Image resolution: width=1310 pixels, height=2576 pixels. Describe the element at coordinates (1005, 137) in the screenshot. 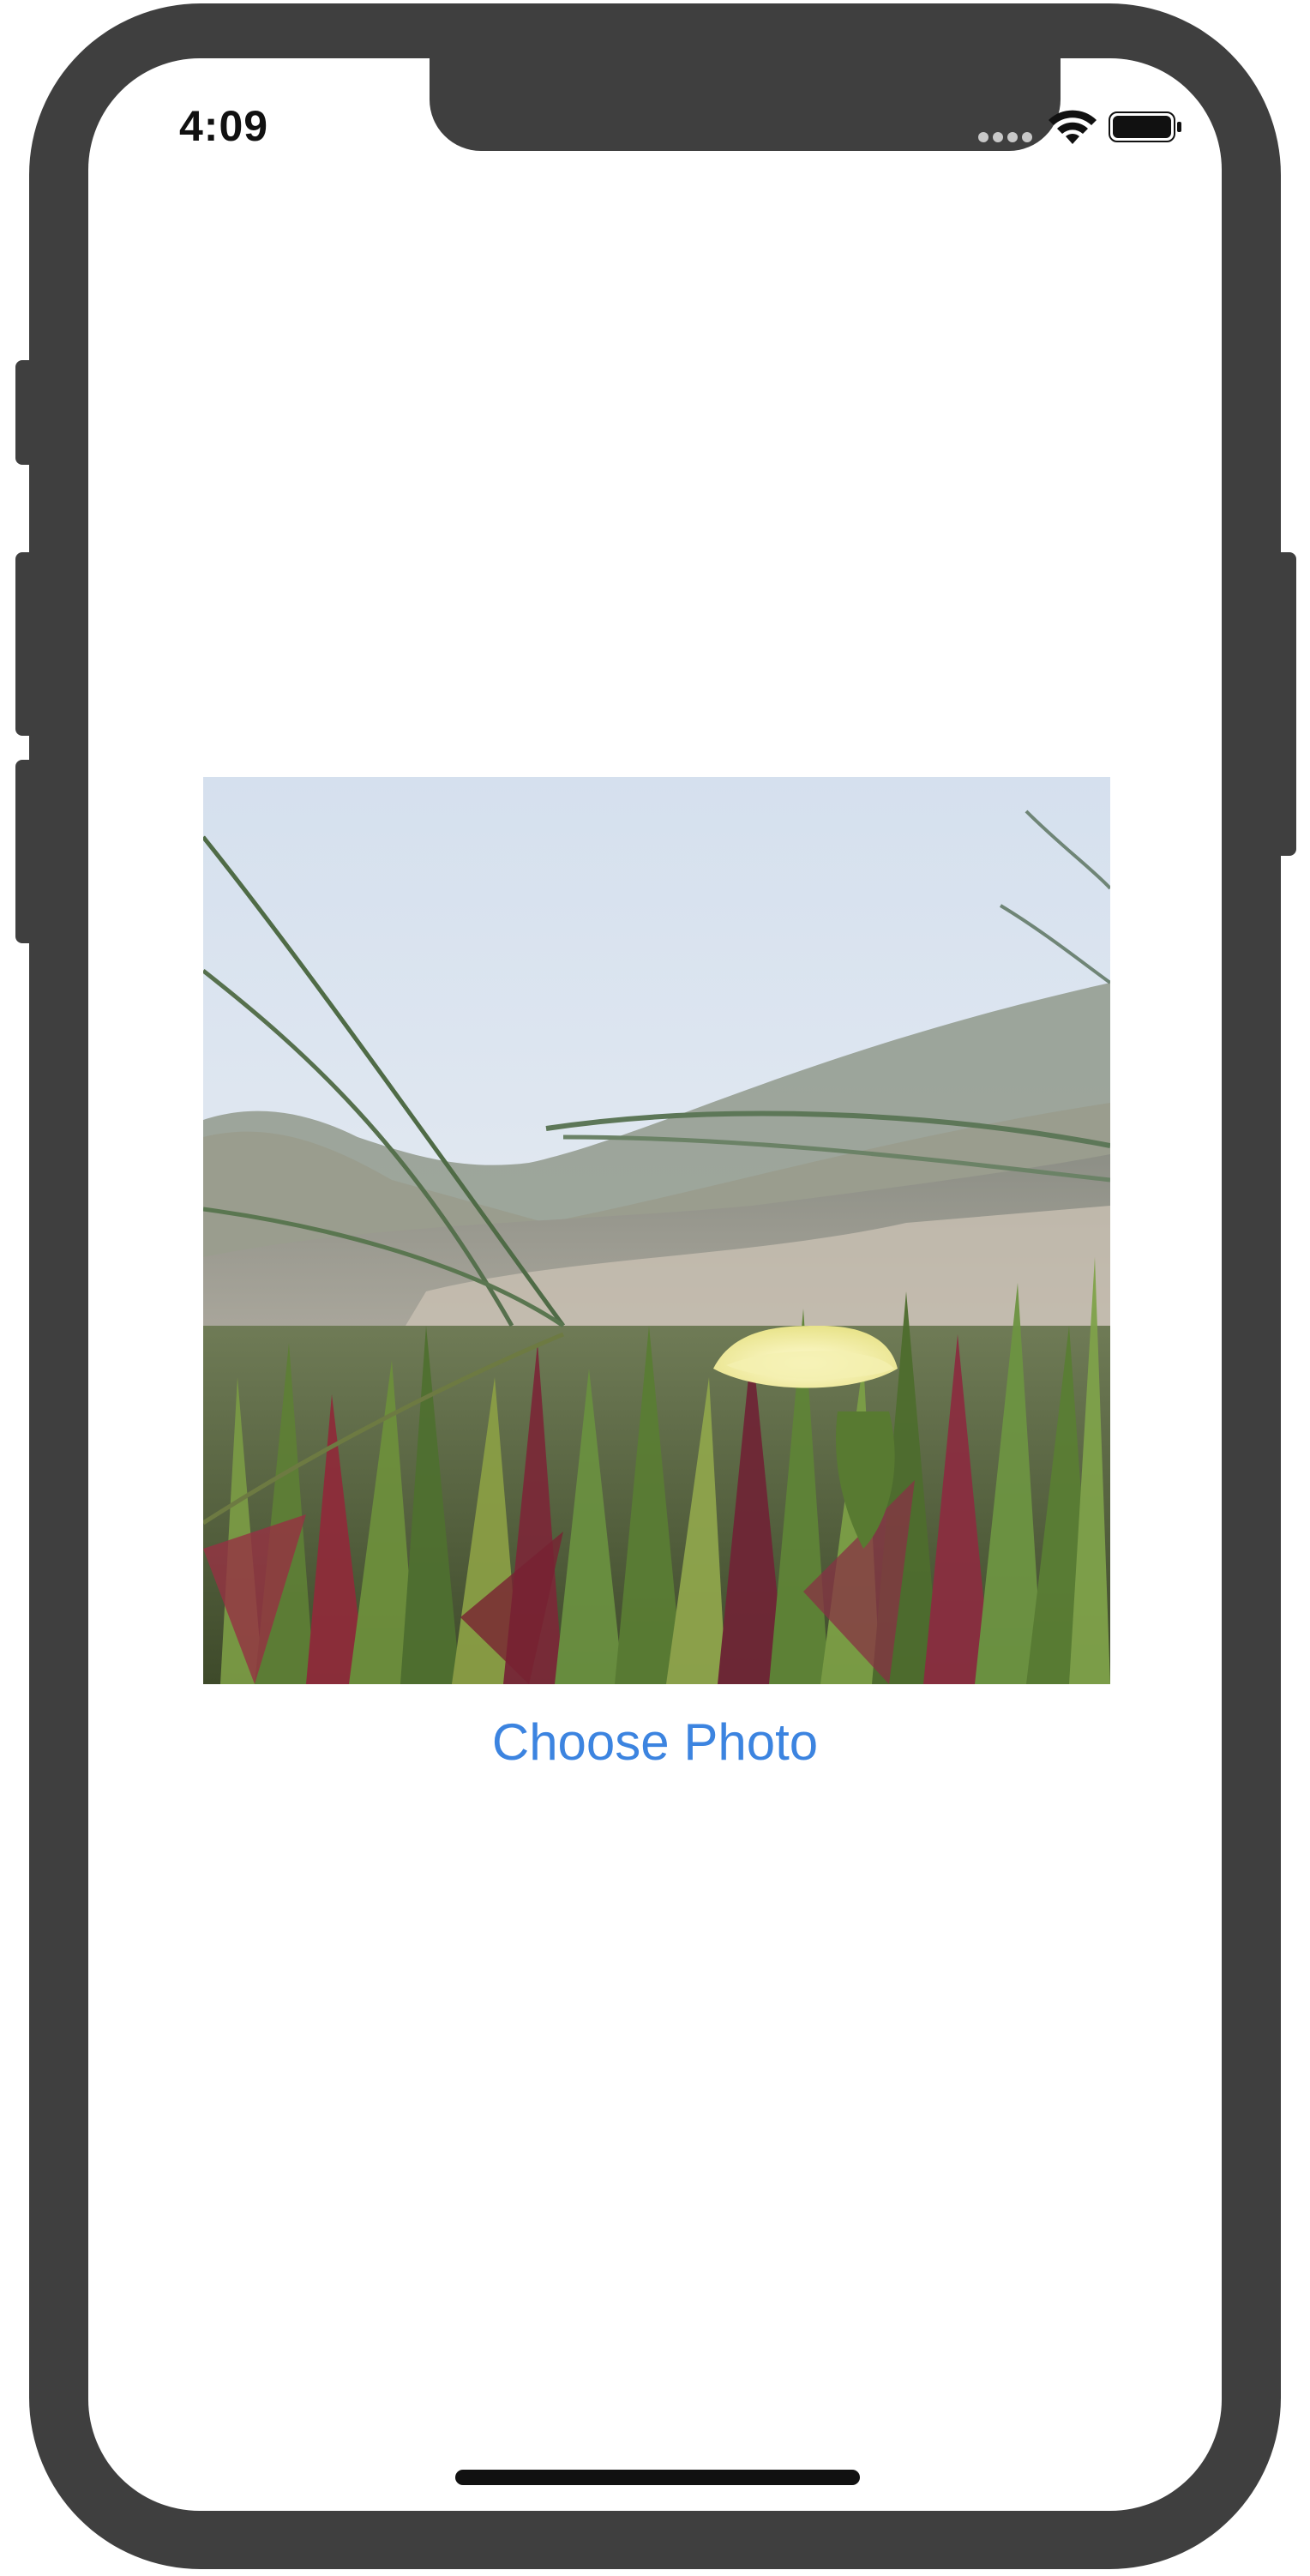

I see `signal-dots-icon` at that location.